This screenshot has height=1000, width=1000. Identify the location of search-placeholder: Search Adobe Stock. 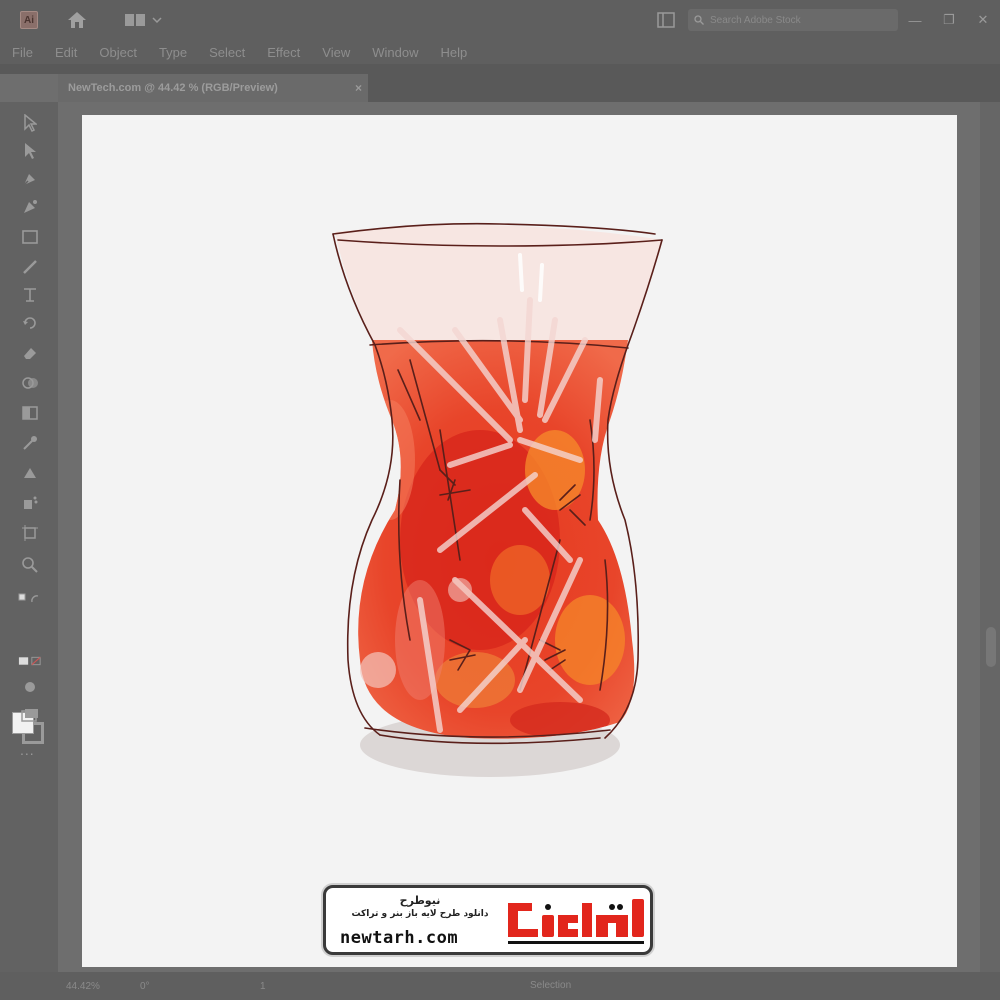
(755, 20).